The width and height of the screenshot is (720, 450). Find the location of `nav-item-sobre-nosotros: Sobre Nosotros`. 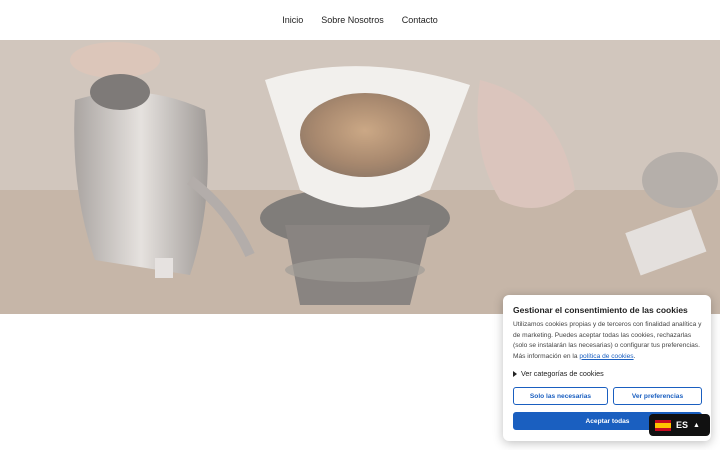

nav-item-sobre-nosotros: Sobre Nosotros is located at coordinates (352, 20).